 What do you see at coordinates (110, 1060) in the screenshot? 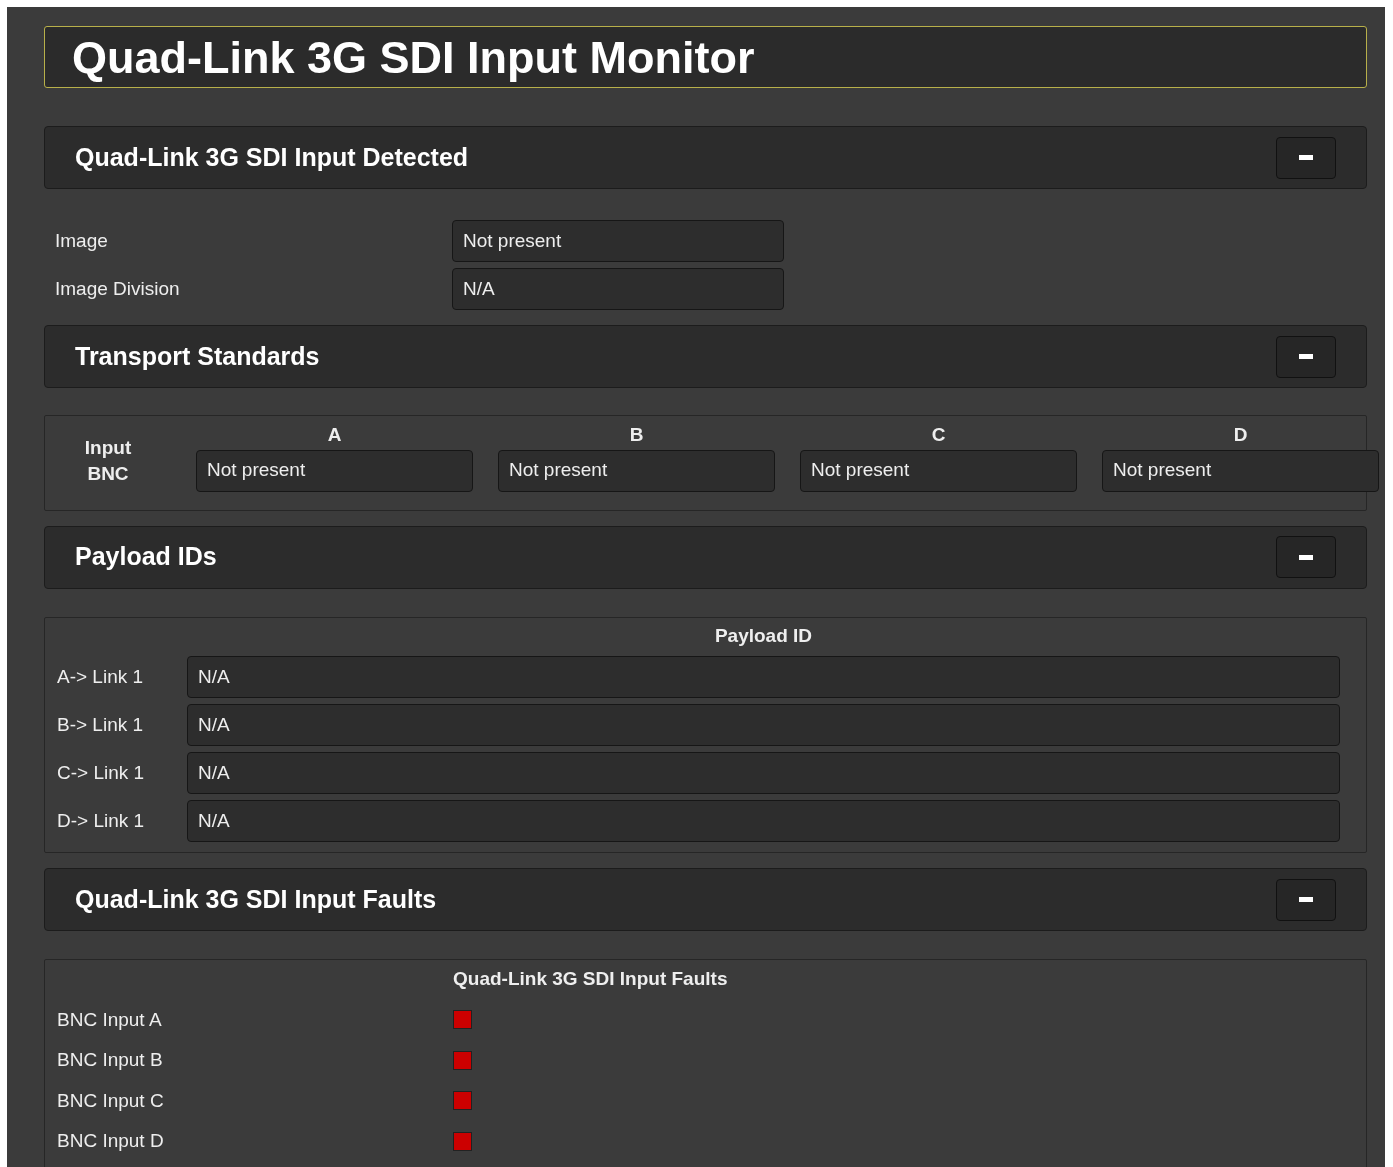
I see `row-label: BNC Input B` at bounding box center [110, 1060].